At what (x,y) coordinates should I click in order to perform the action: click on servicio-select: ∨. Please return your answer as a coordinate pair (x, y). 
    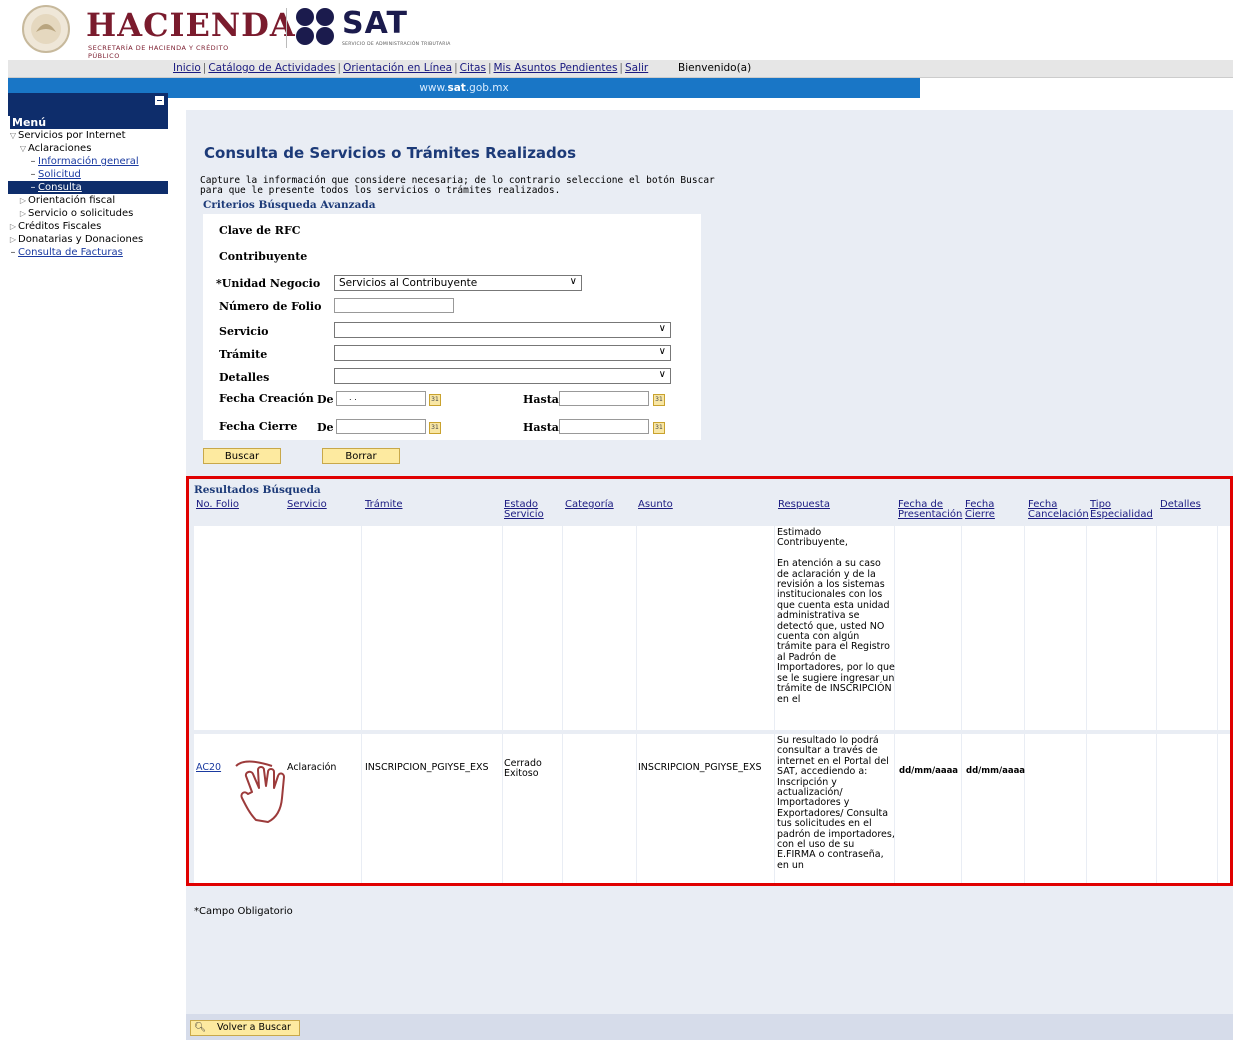
    Looking at the image, I should click on (502, 330).